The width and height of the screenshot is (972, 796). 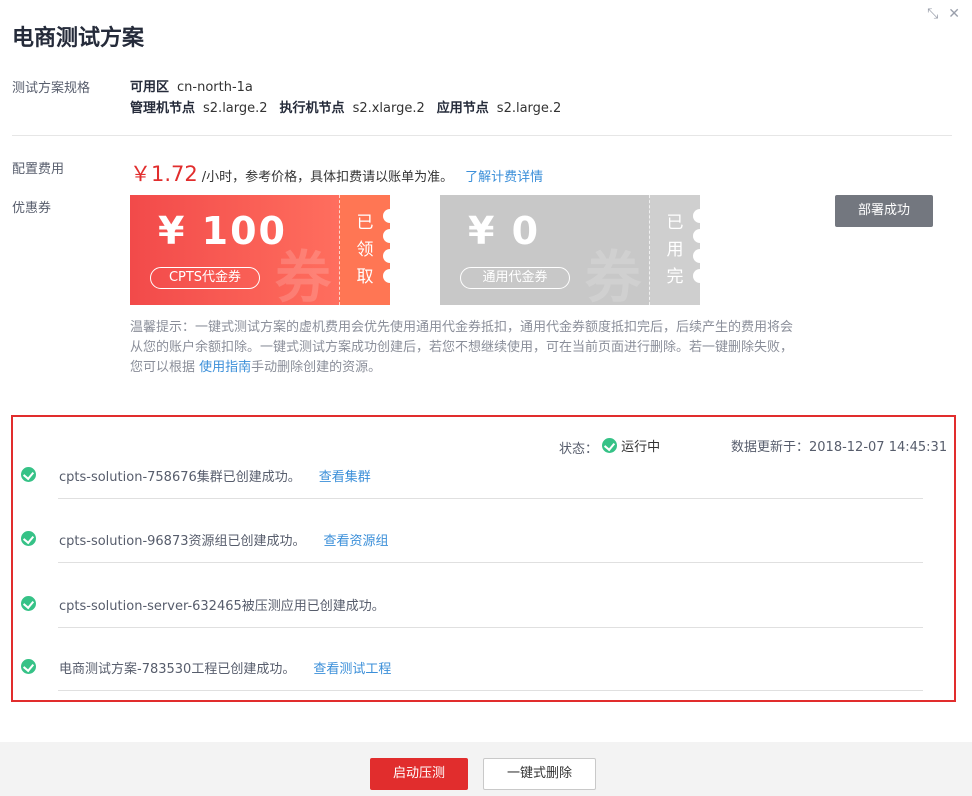 I want to click on result-message: cpts-solution-758676集群已创建成功。, so click(x=180, y=477).